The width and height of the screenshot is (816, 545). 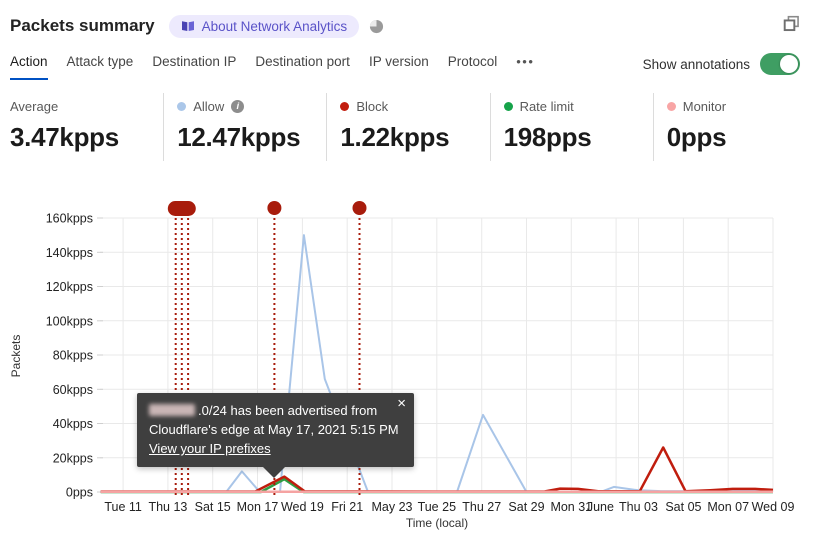 I want to click on stat-label: Rate limit, so click(x=546, y=106).